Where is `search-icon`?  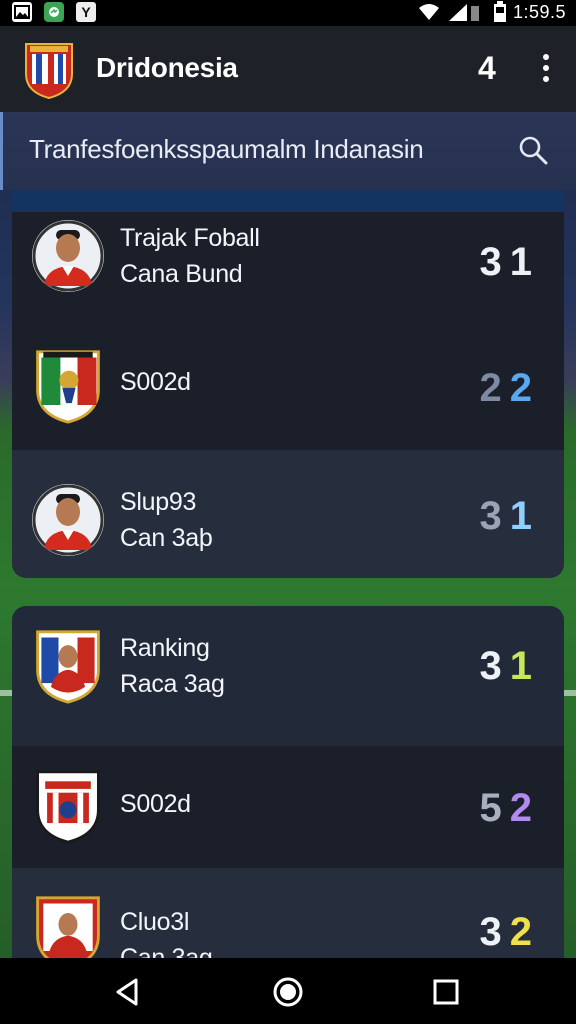
search-icon is located at coordinates (533, 150).